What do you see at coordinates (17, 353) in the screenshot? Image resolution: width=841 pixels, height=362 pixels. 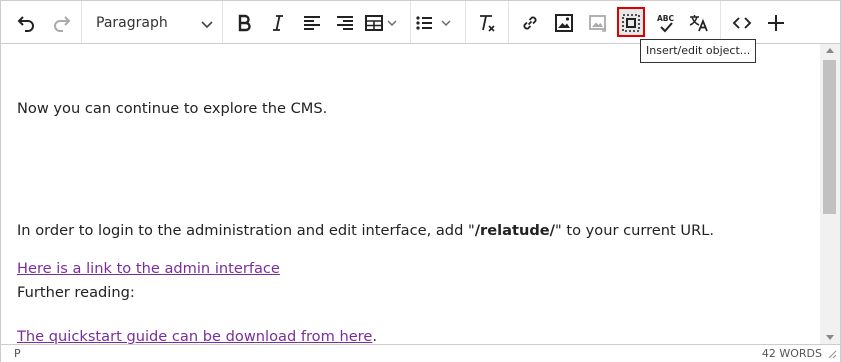 I see `element-path: P` at bounding box center [17, 353].